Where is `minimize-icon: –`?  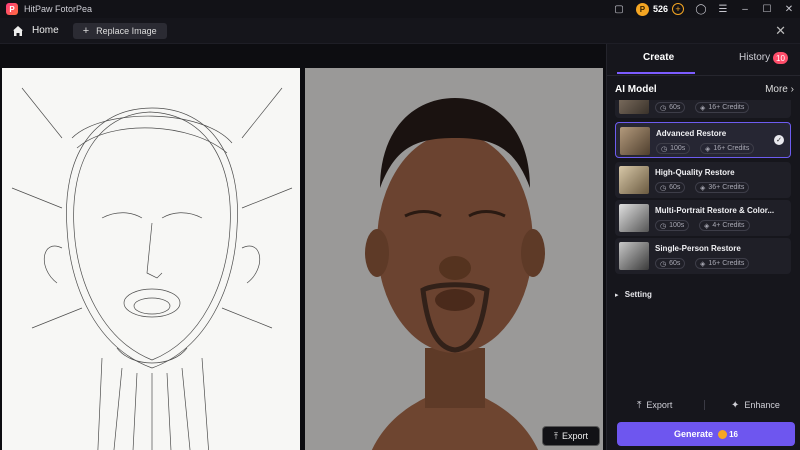
minimize-icon: – is located at coordinates (745, 9).